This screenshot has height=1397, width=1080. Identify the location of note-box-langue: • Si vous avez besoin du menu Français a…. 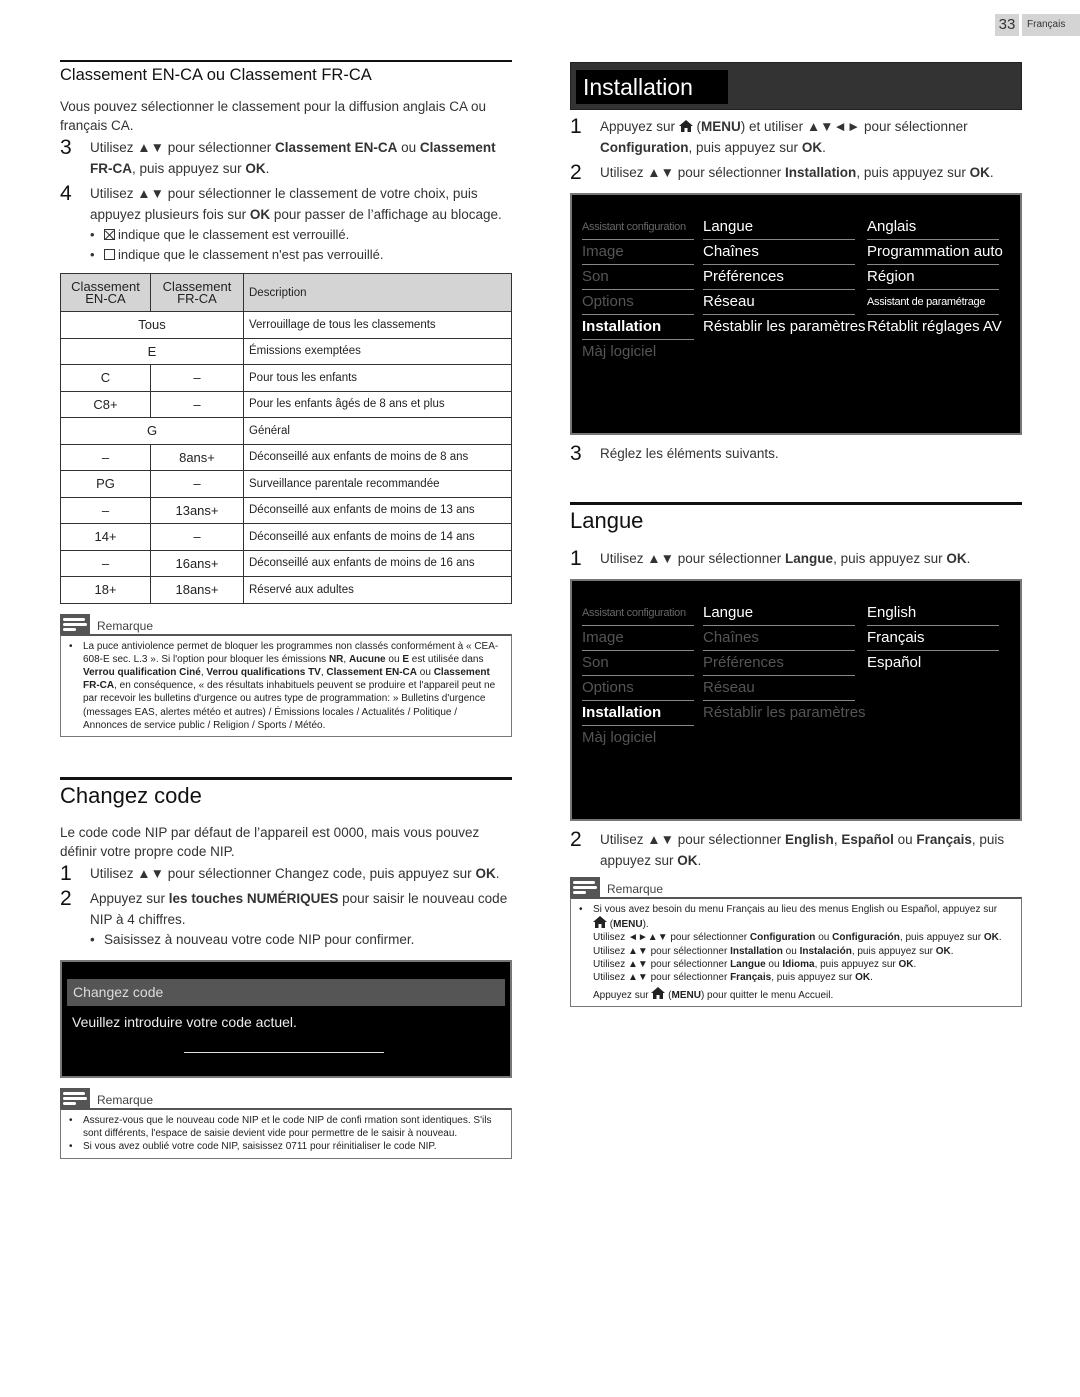
(796, 952).